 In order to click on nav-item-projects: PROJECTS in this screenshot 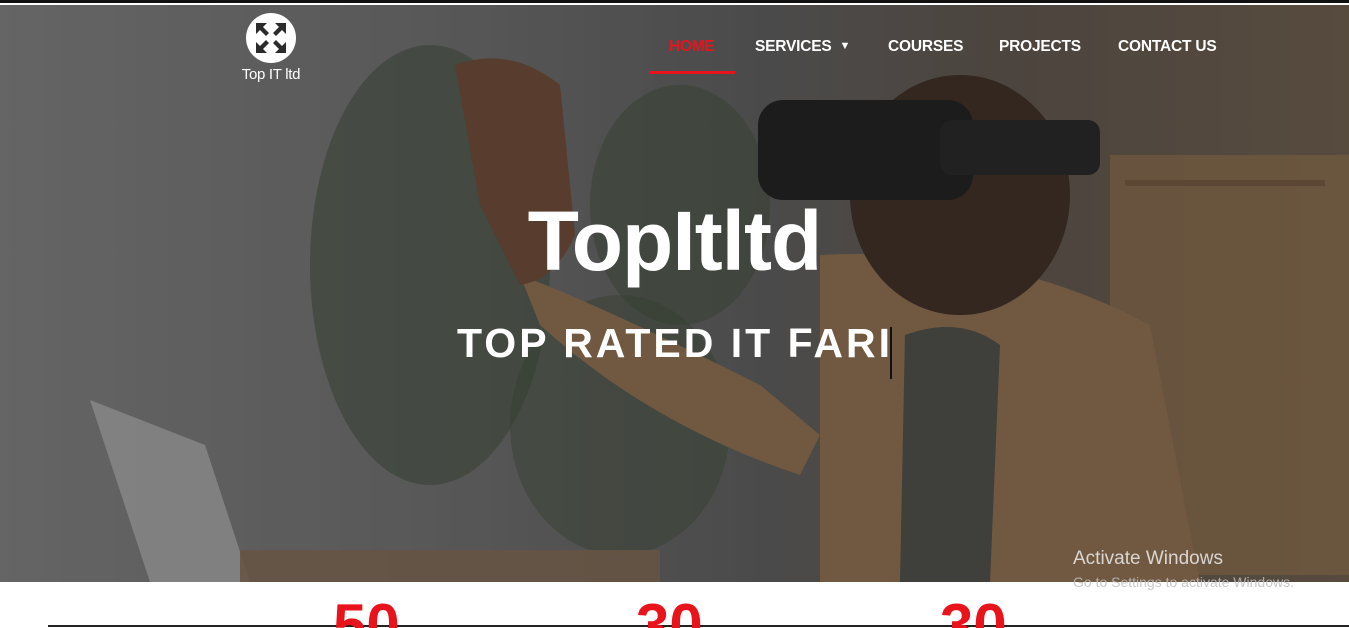, I will do `click(1040, 47)`.